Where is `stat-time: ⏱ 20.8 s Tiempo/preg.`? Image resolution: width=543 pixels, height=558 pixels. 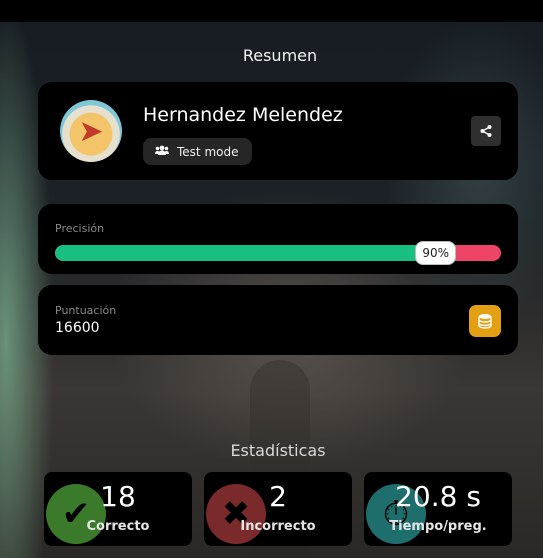 stat-time: ⏱ 20.8 s Tiempo/preg. is located at coordinates (438, 509).